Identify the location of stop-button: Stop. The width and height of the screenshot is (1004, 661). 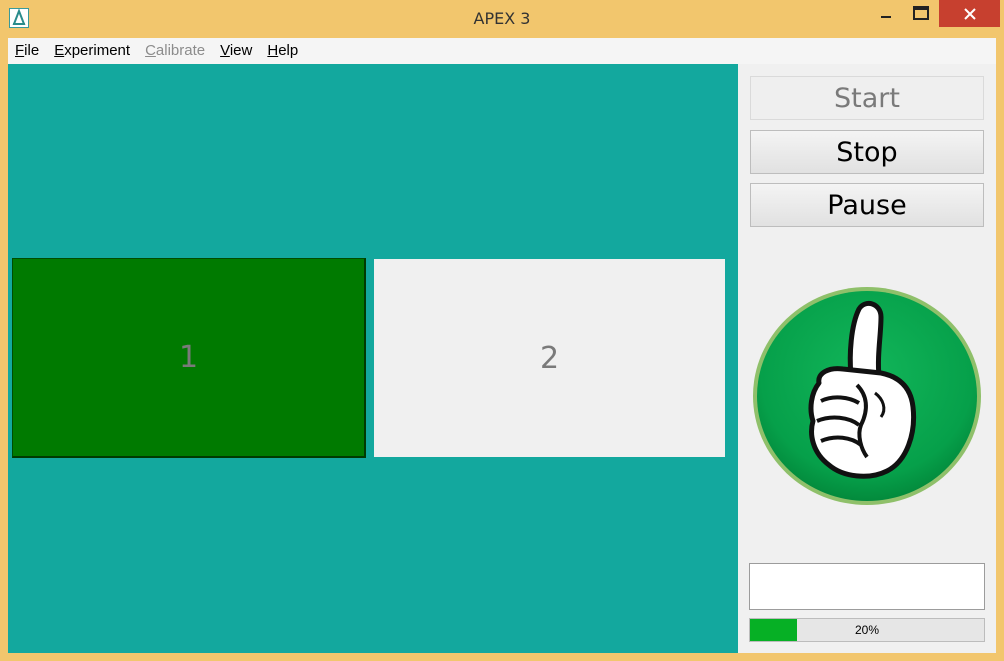
(867, 152).